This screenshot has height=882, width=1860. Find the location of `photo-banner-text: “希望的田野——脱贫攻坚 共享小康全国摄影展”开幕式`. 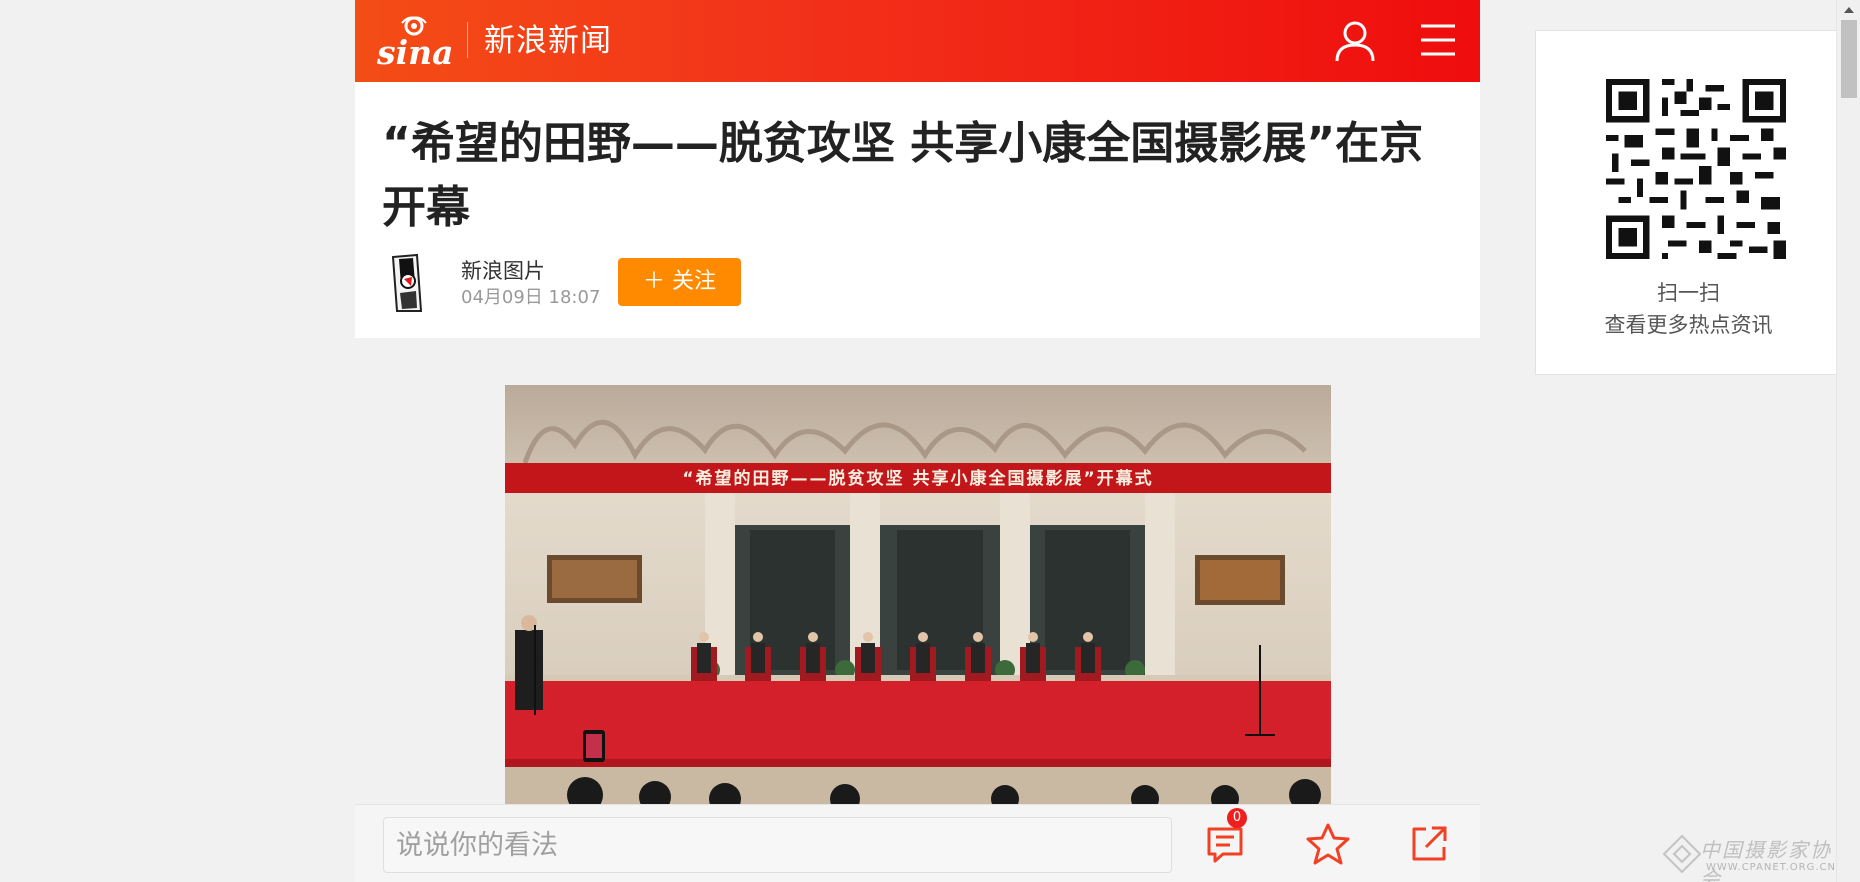

photo-banner-text: “希望的田野——脱贫攻坚 共享小康全国摄影展”开幕式 is located at coordinates (917, 478).